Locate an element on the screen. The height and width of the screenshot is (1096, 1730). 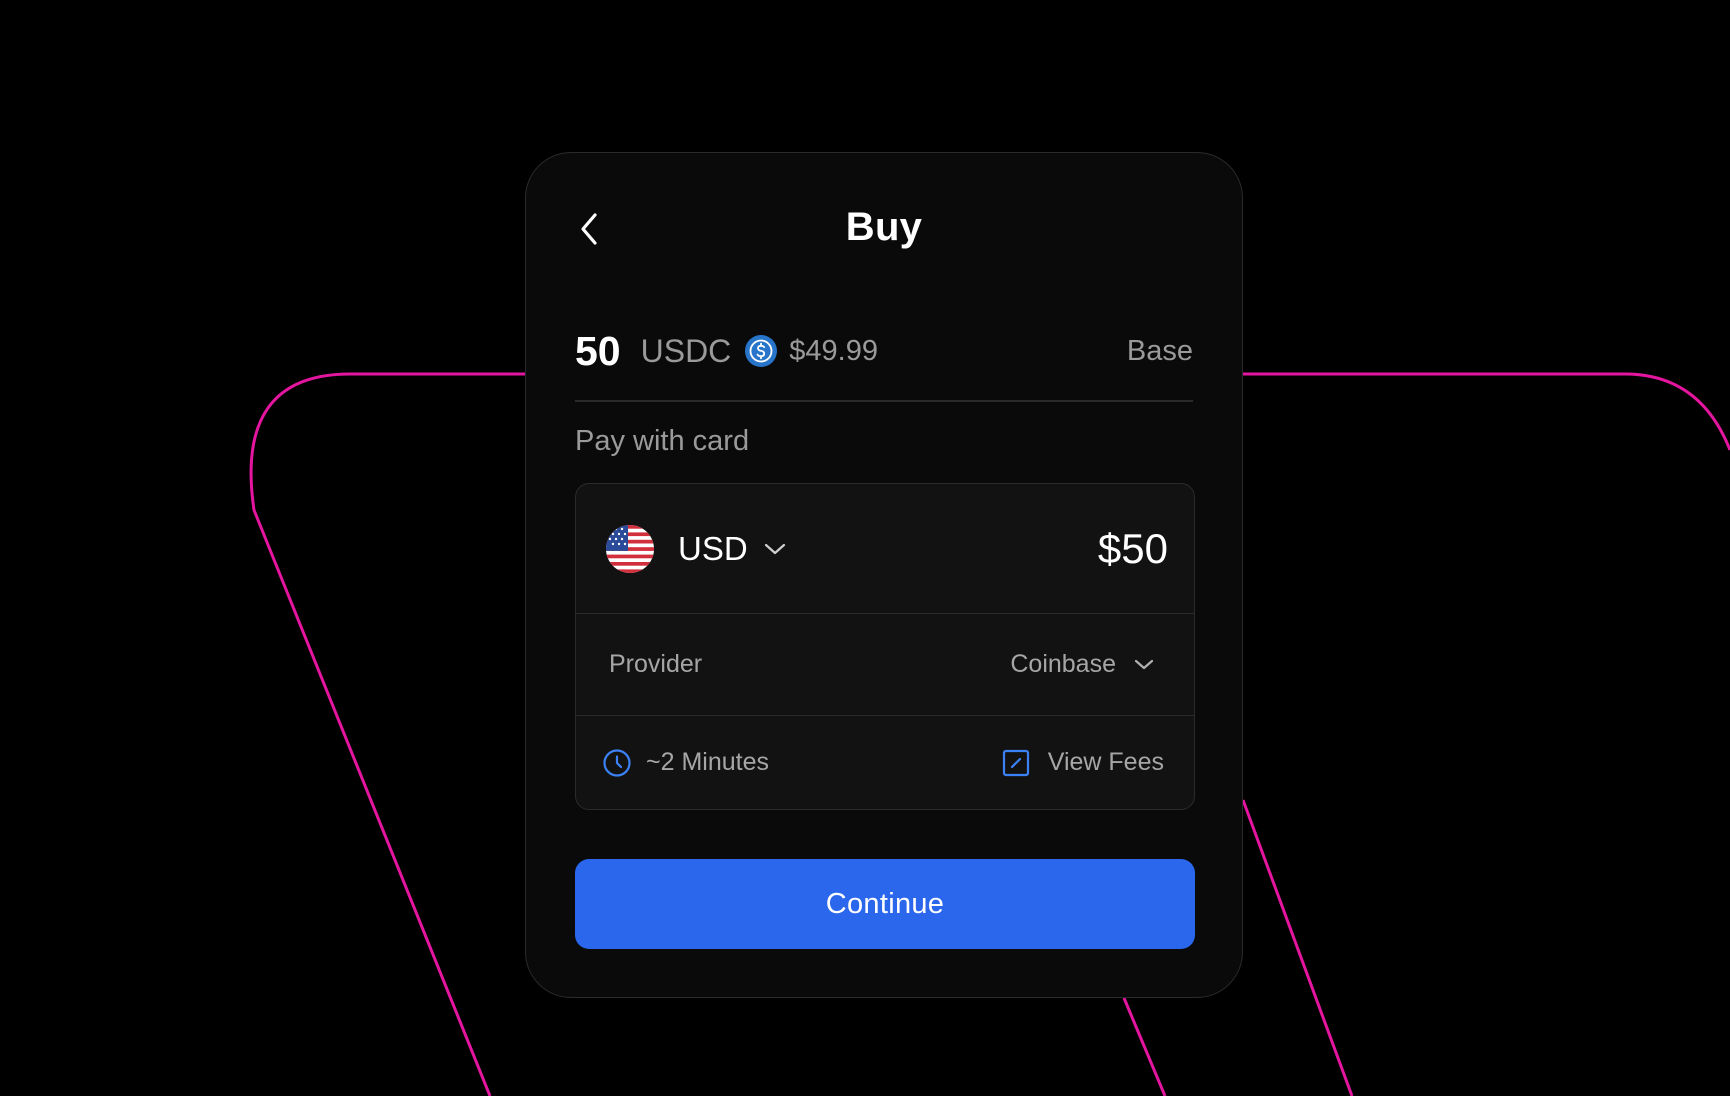
external-link-box-icon is located at coordinates (1015, 762).